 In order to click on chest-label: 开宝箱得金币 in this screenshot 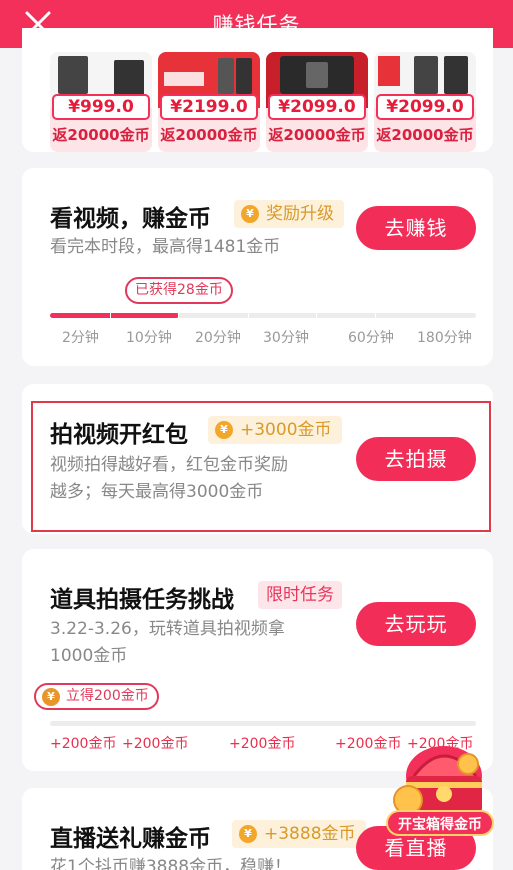, I will do `click(440, 823)`.